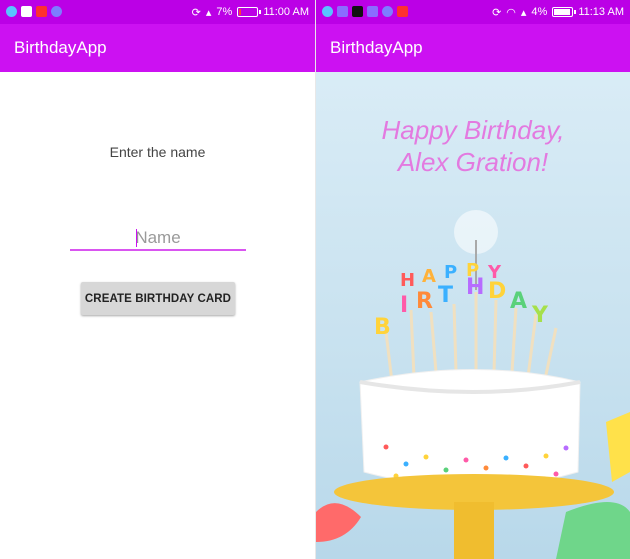  What do you see at coordinates (224, 12) in the screenshot?
I see `battery-percent: 7%` at bounding box center [224, 12].